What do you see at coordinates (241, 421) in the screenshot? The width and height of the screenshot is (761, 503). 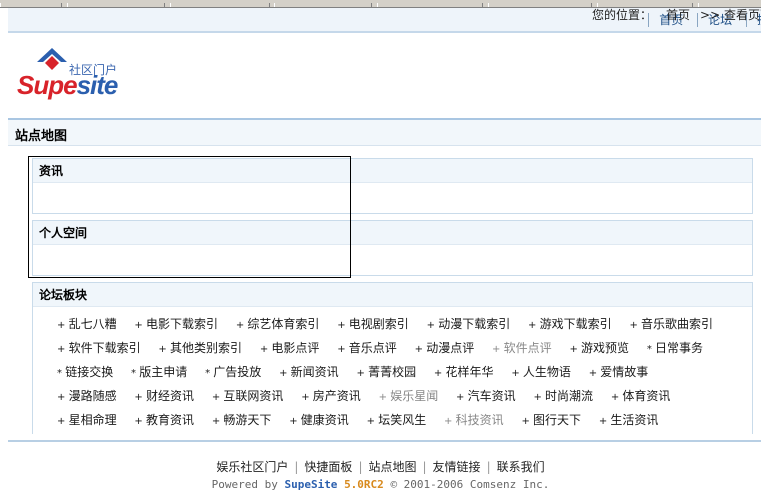 I see `forum-link: 畅游天下` at bounding box center [241, 421].